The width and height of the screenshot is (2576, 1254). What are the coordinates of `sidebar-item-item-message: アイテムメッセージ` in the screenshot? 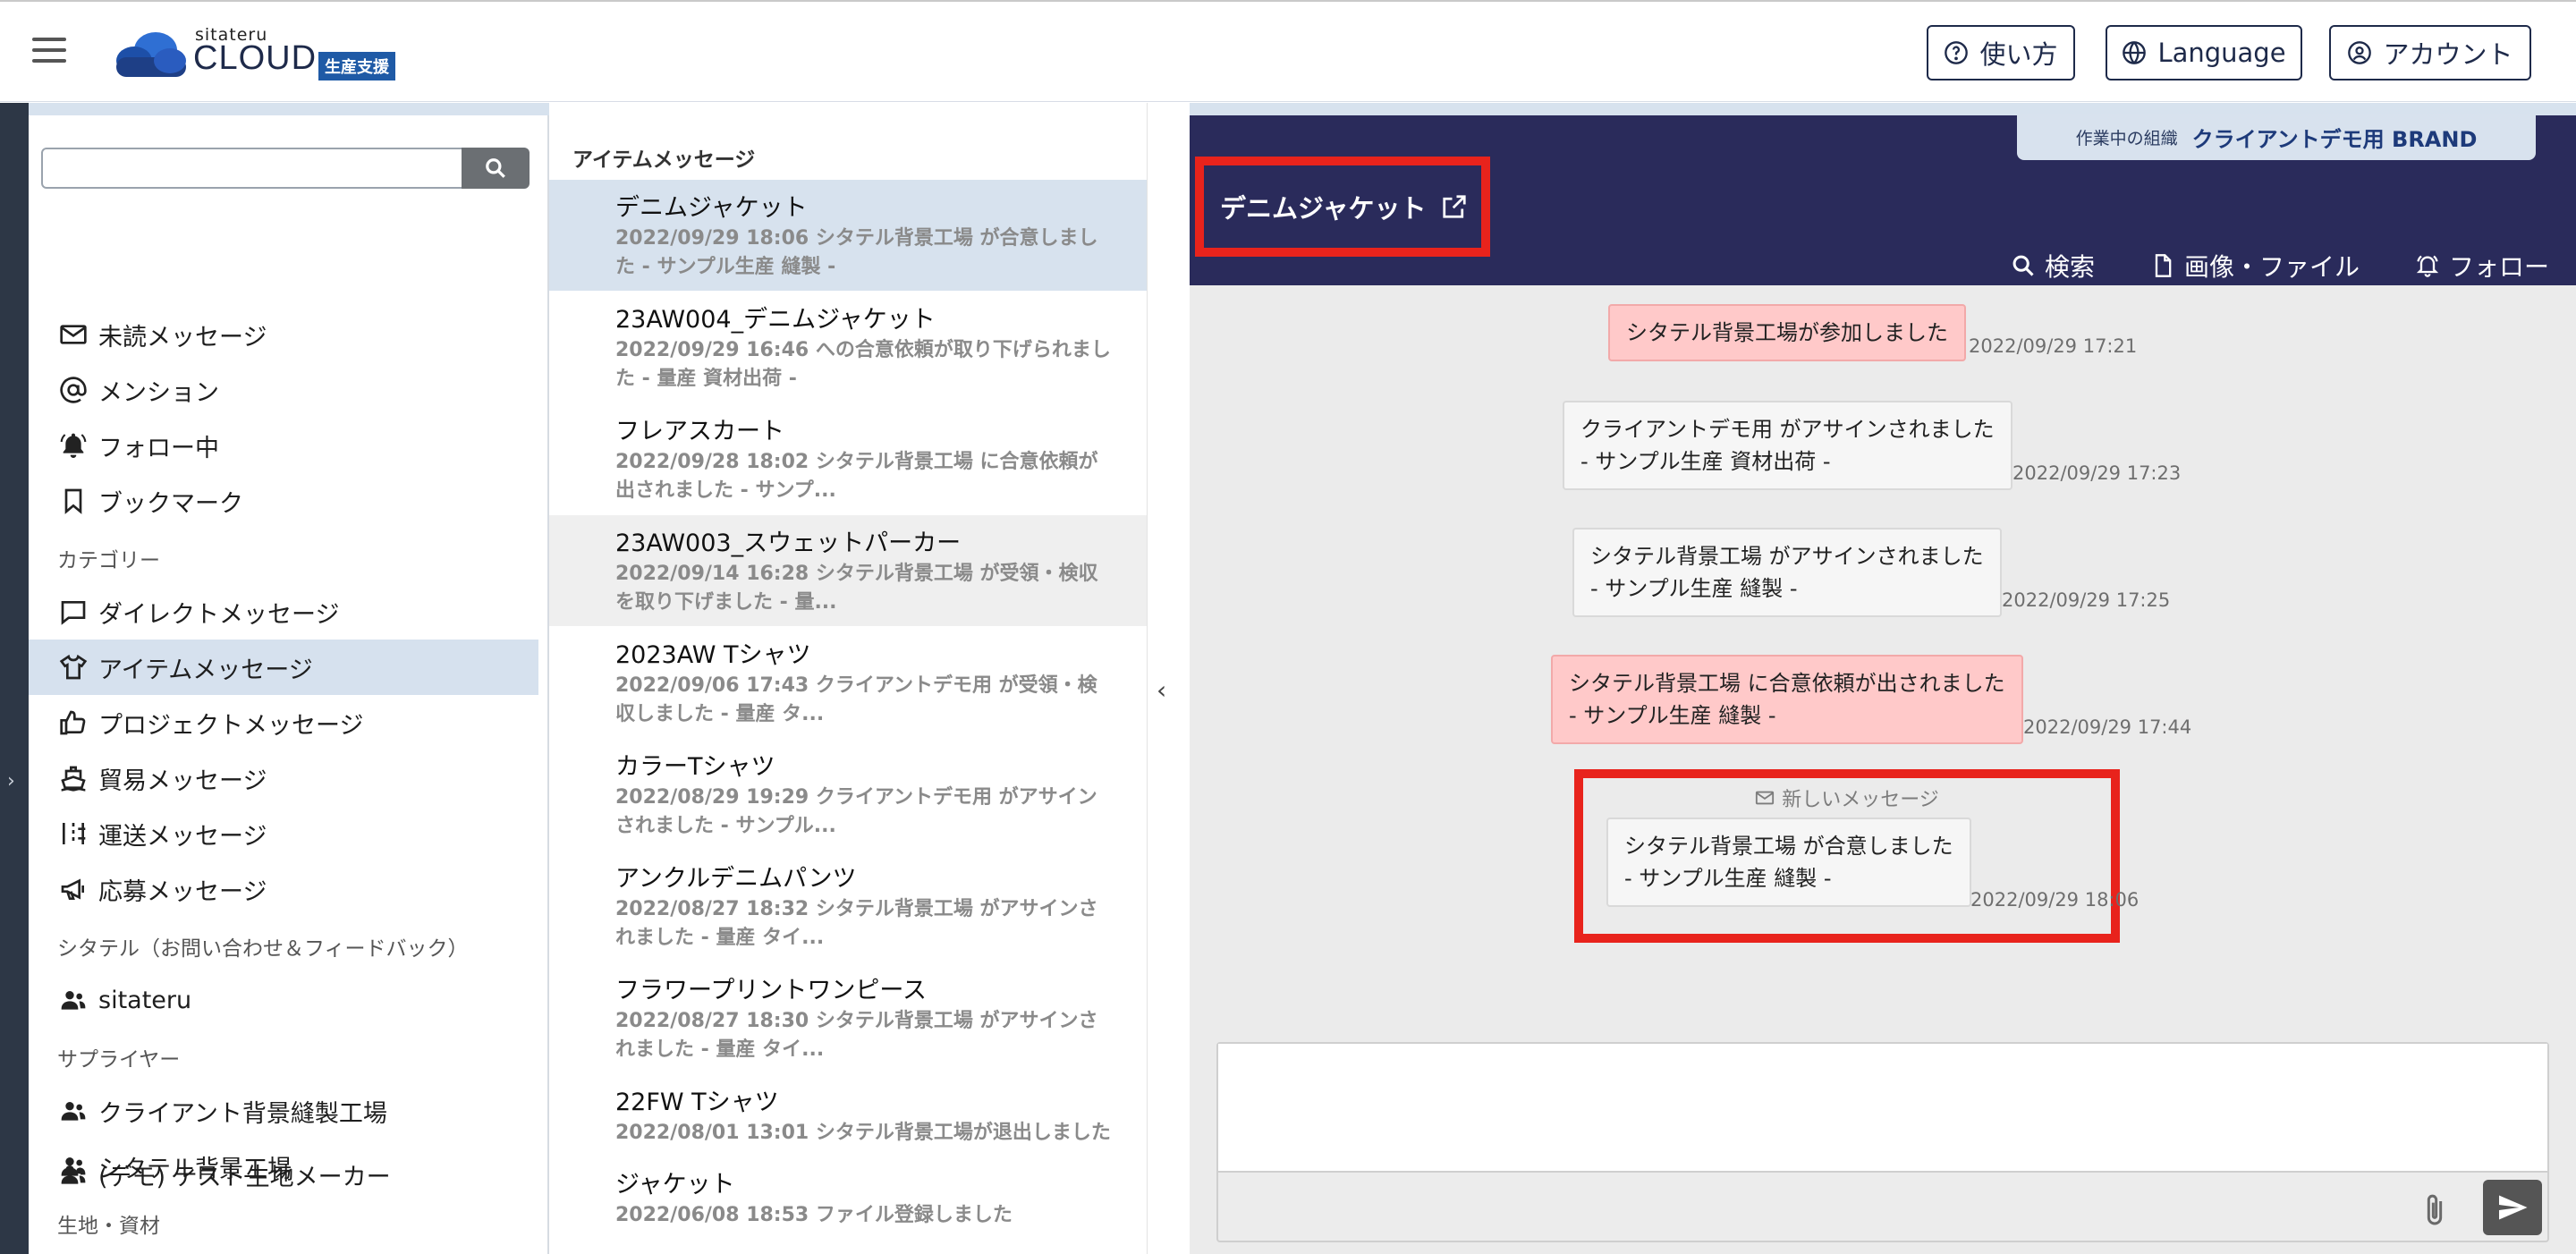 It's located at (283, 667).